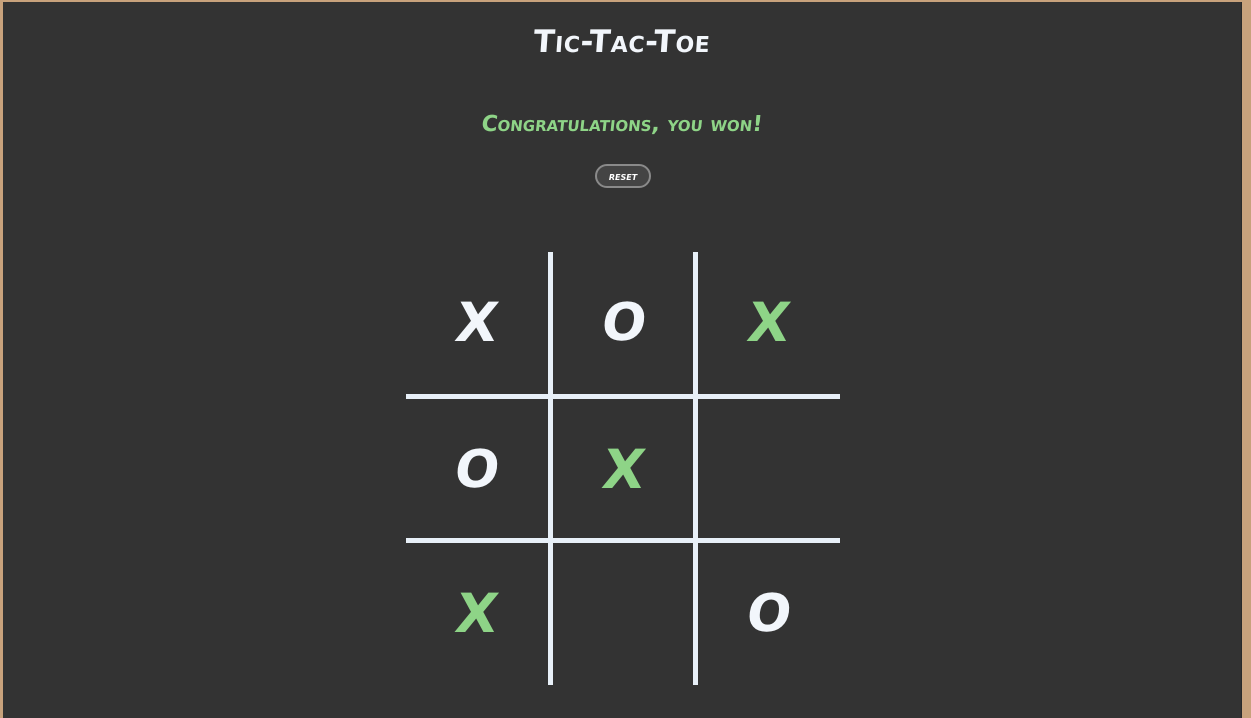 Image resolution: width=1251 pixels, height=718 pixels. I want to click on board-cell-3: X, so click(769, 323).